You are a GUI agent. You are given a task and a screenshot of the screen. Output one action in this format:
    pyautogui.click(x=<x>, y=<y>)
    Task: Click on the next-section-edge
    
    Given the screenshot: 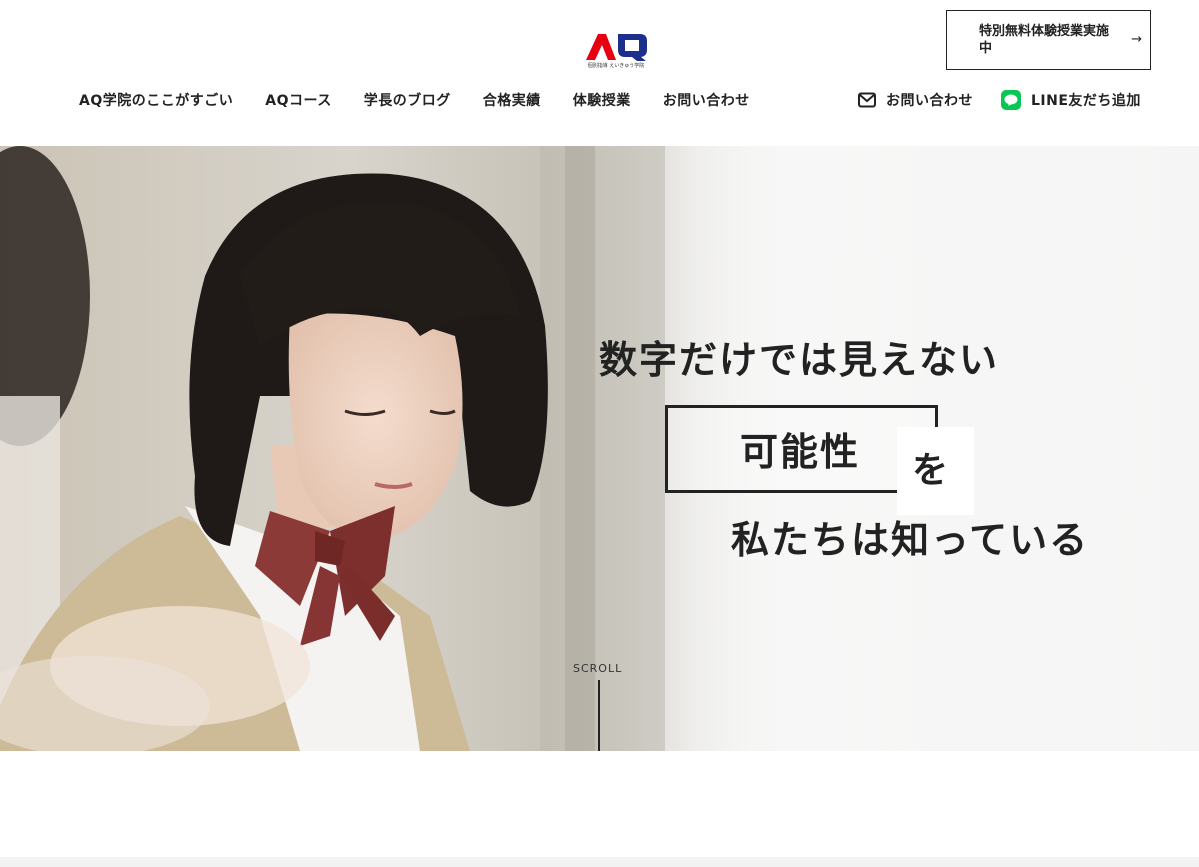 What is the action you would take?
    pyautogui.click(x=599, y=862)
    